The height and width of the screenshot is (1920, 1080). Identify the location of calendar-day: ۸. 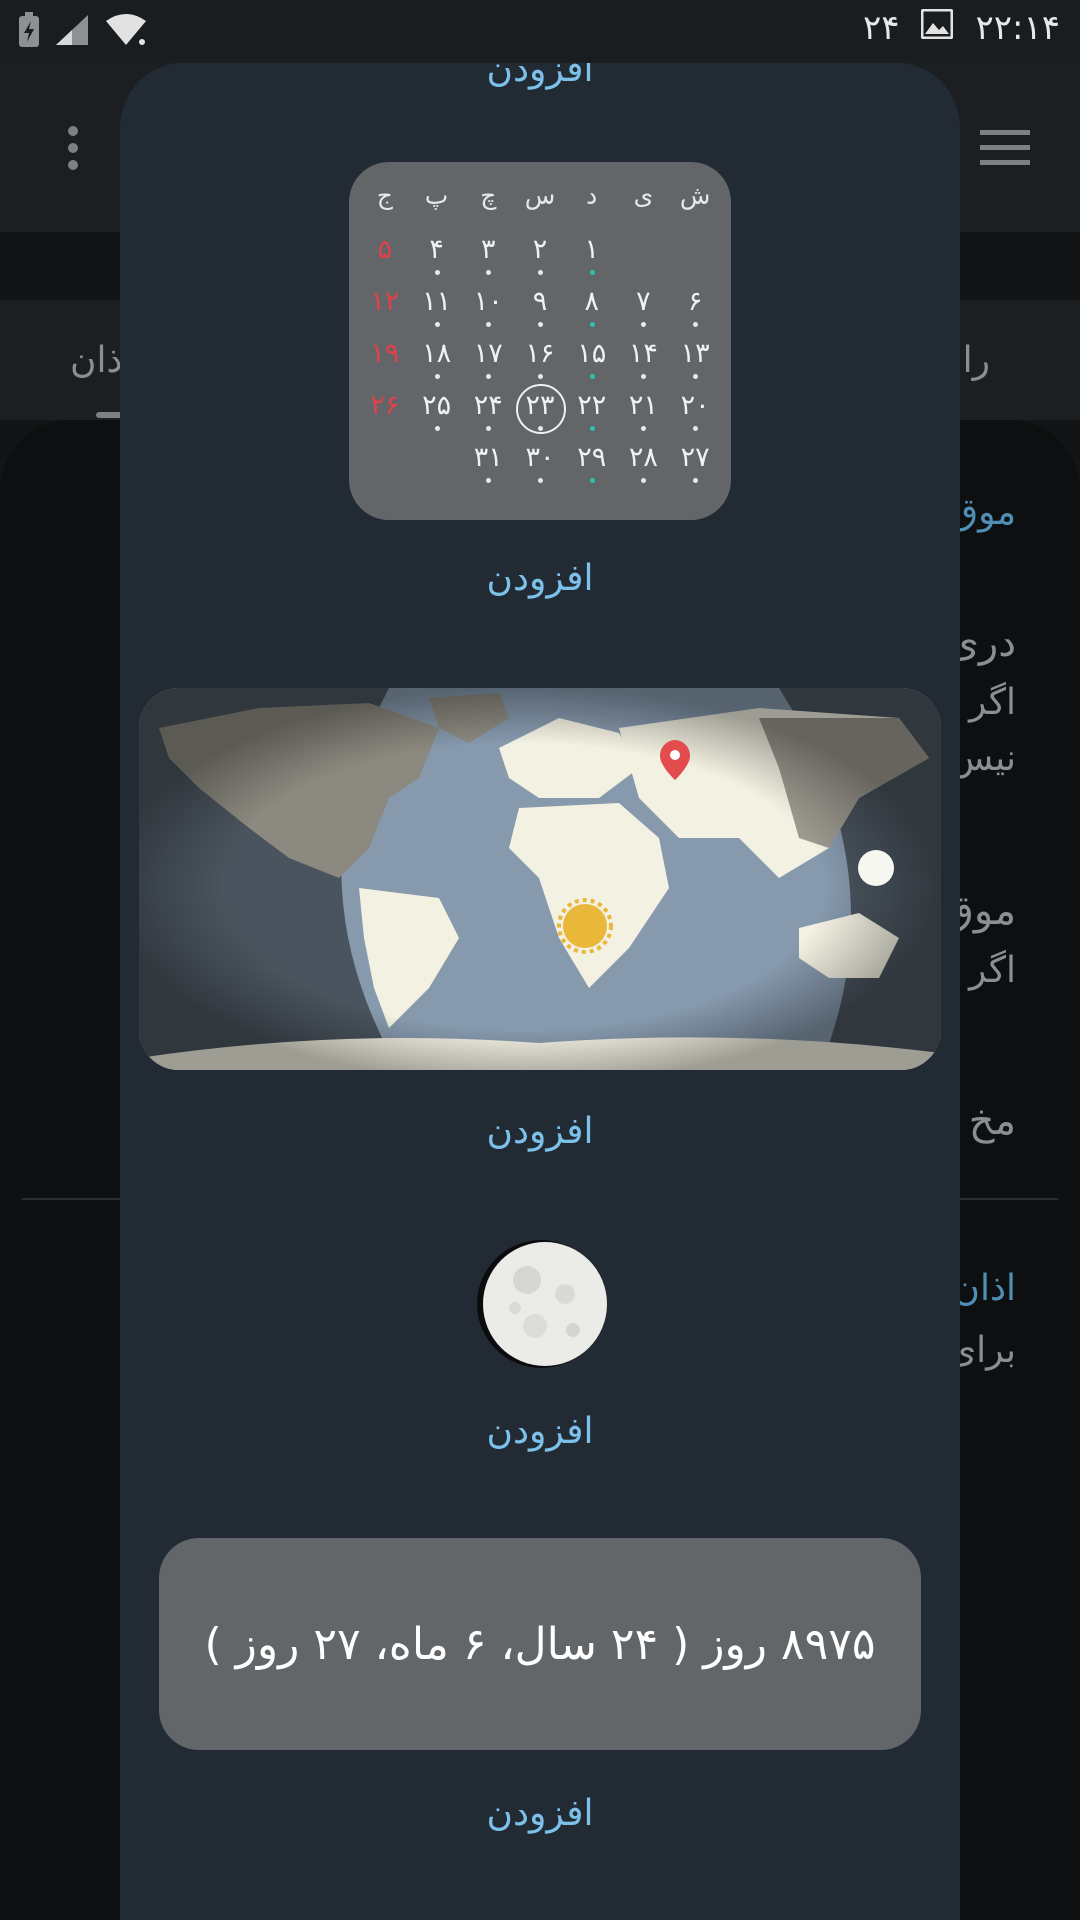
(592, 308).